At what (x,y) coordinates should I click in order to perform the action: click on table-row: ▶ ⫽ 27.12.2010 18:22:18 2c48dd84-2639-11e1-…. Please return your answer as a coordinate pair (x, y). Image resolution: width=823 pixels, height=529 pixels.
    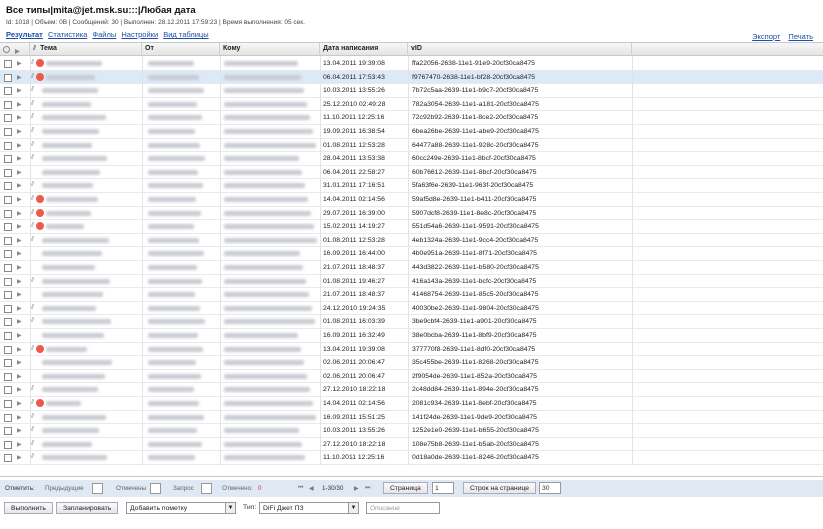
    Looking at the image, I should click on (411, 390).